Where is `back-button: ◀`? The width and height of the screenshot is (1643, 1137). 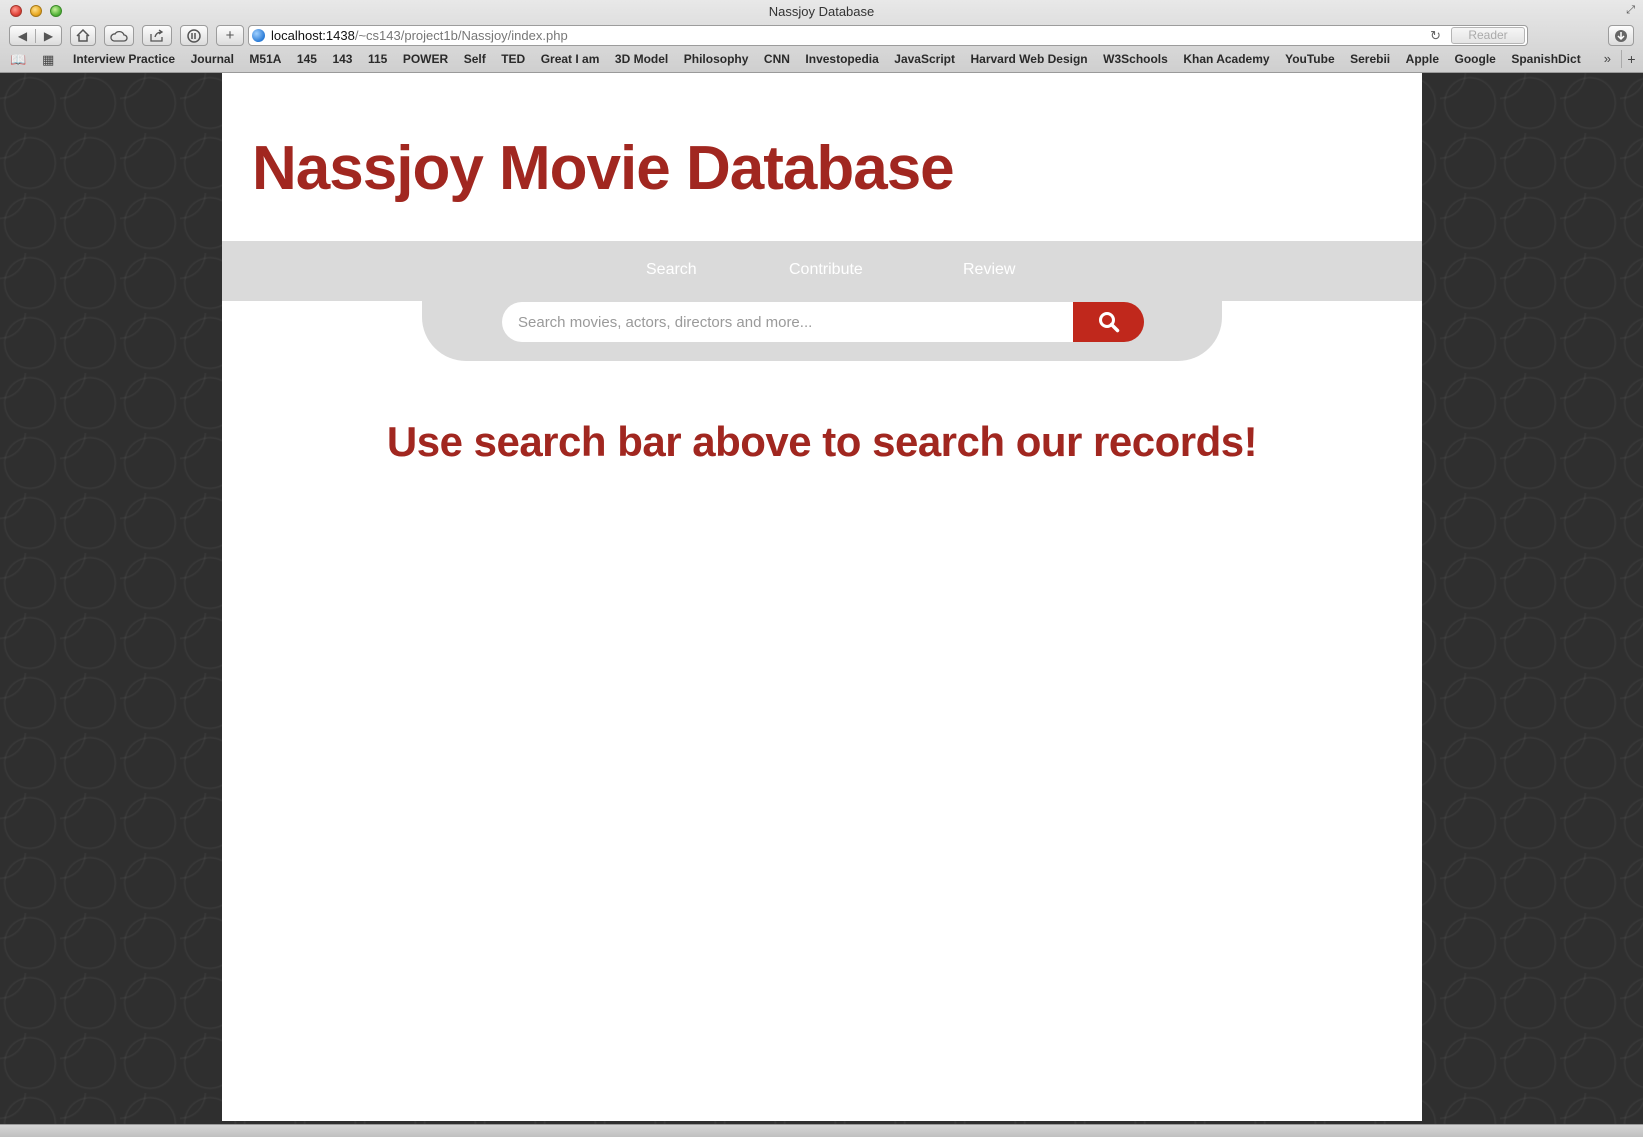 back-button: ◀ is located at coordinates (23, 35).